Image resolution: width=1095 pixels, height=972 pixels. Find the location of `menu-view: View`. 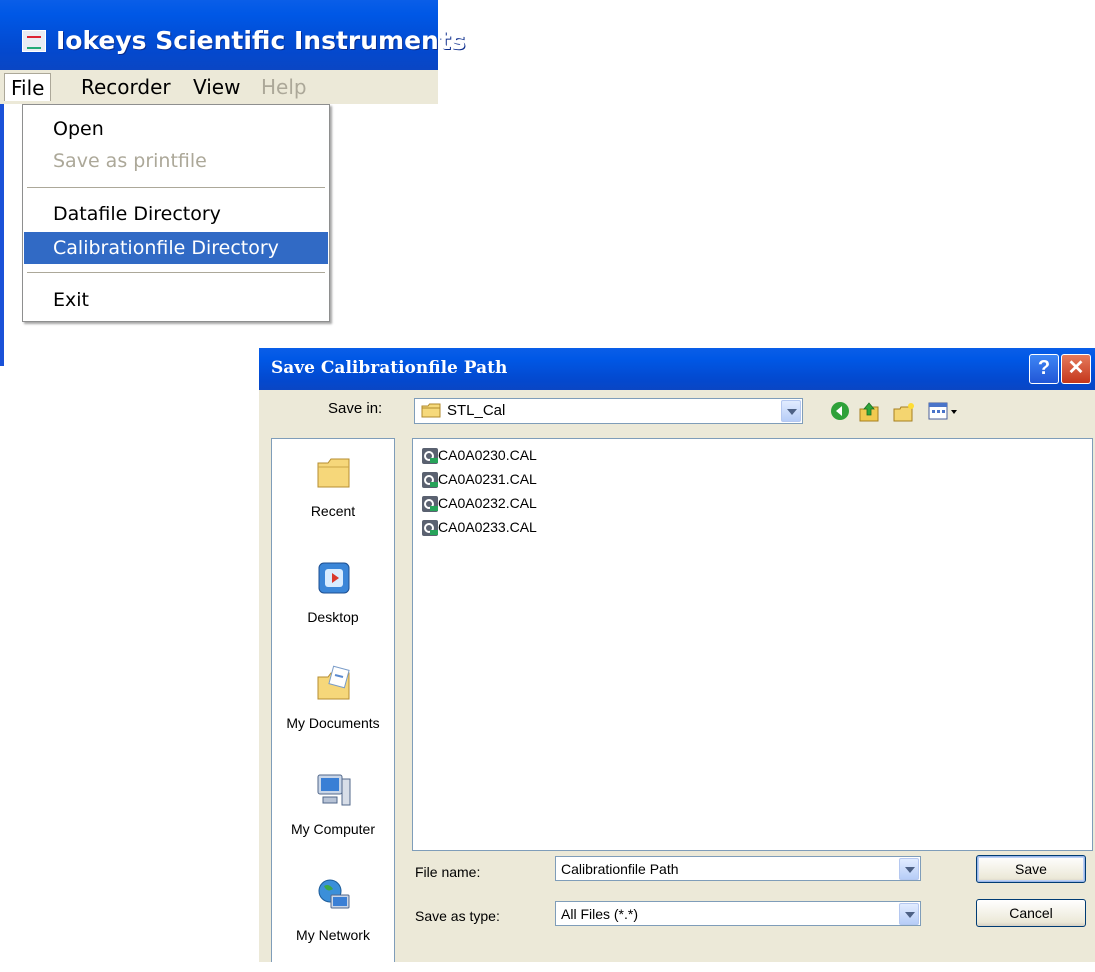

menu-view: View is located at coordinates (216, 87).